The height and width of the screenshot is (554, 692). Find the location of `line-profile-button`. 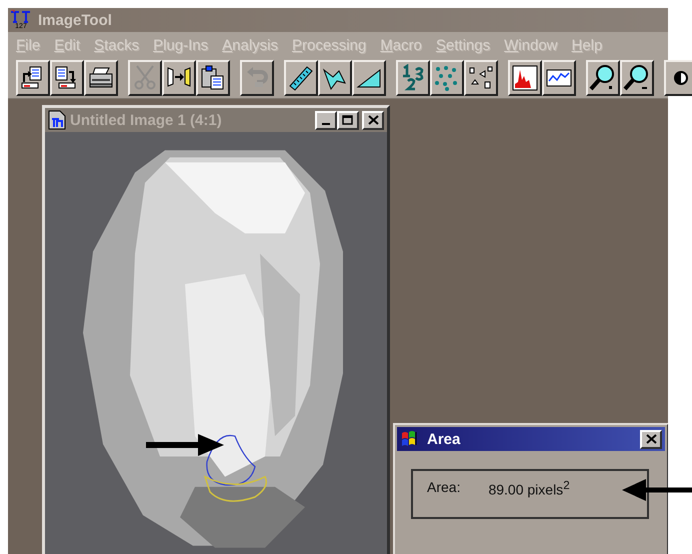

line-profile-button is located at coordinates (559, 78).